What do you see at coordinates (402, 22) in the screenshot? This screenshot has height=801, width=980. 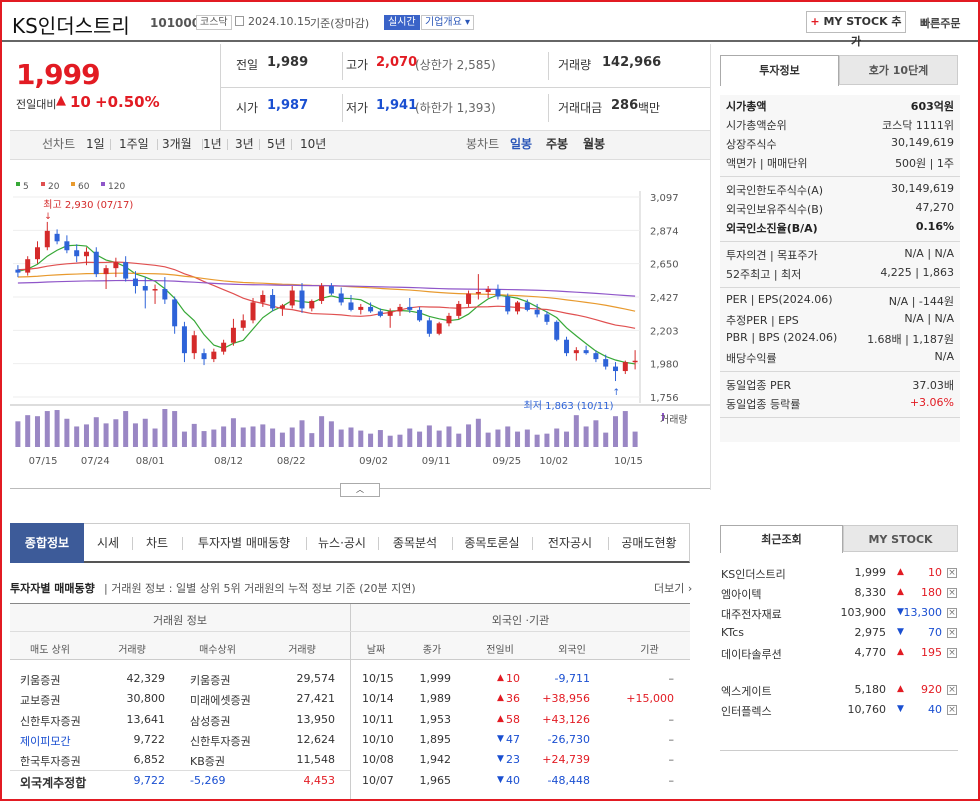 I see `realtime-badge: 실시간` at bounding box center [402, 22].